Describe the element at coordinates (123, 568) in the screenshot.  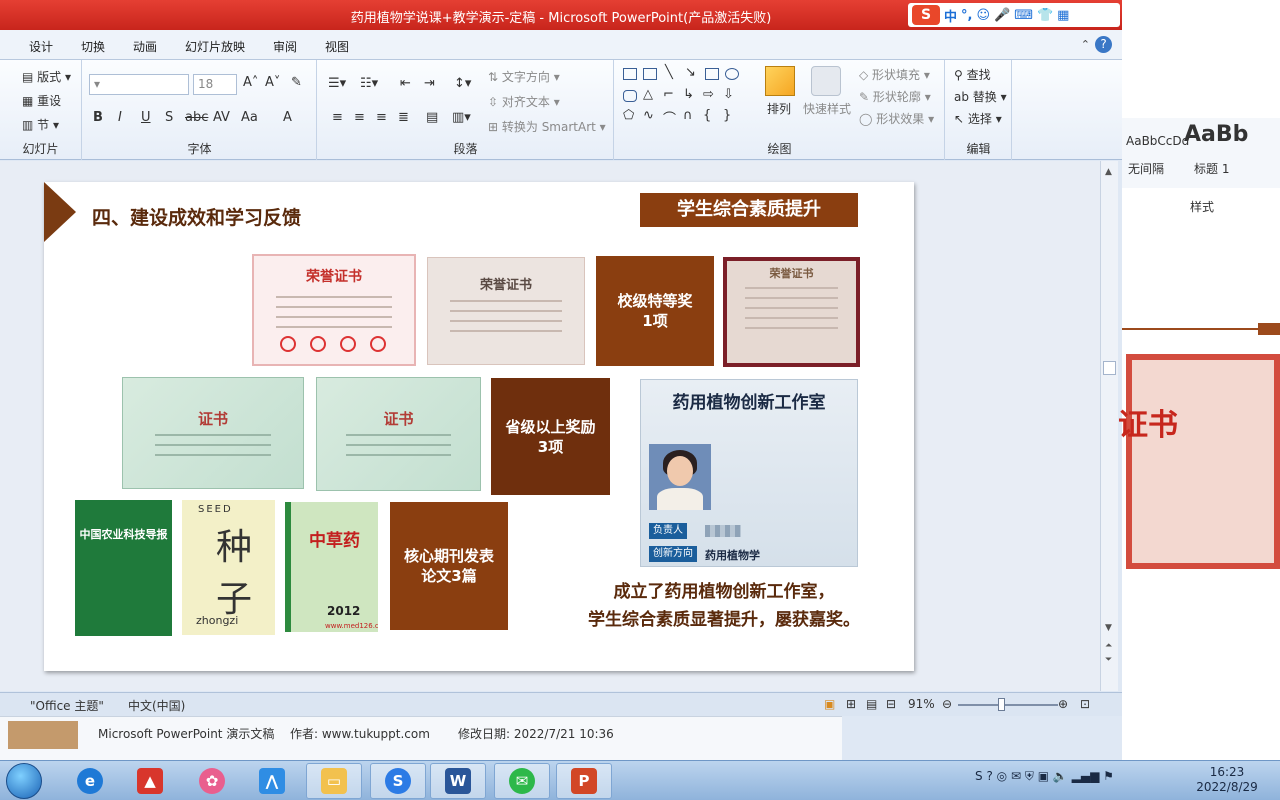
I see `journal-cover-1: 中国农业科技导报` at that location.